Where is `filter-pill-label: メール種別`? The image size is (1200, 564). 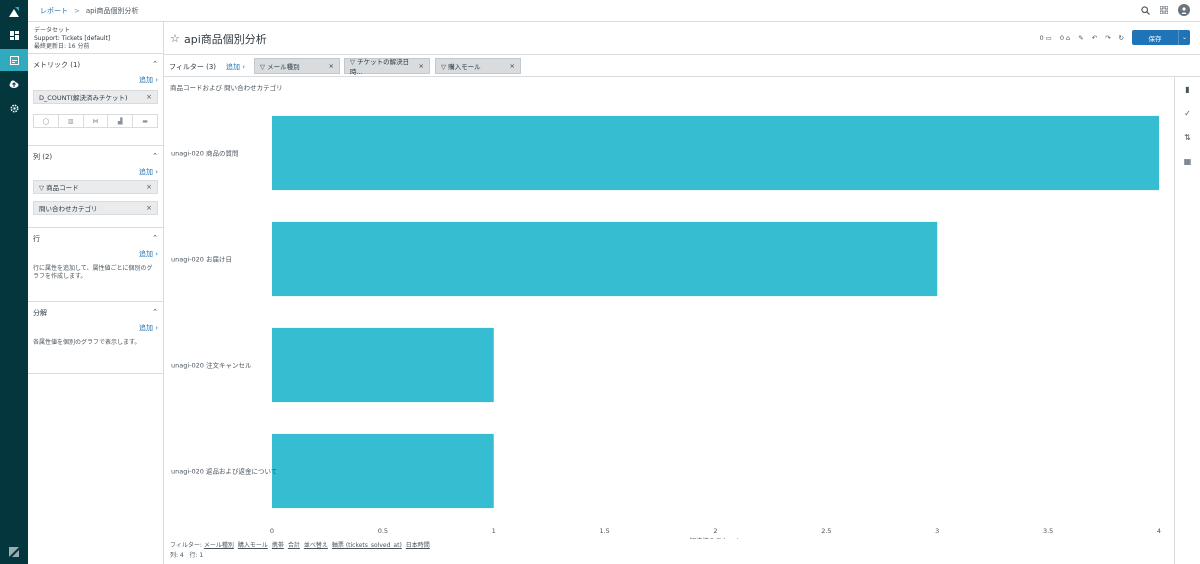
filter-pill-label: メール種別 is located at coordinates (283, 67).